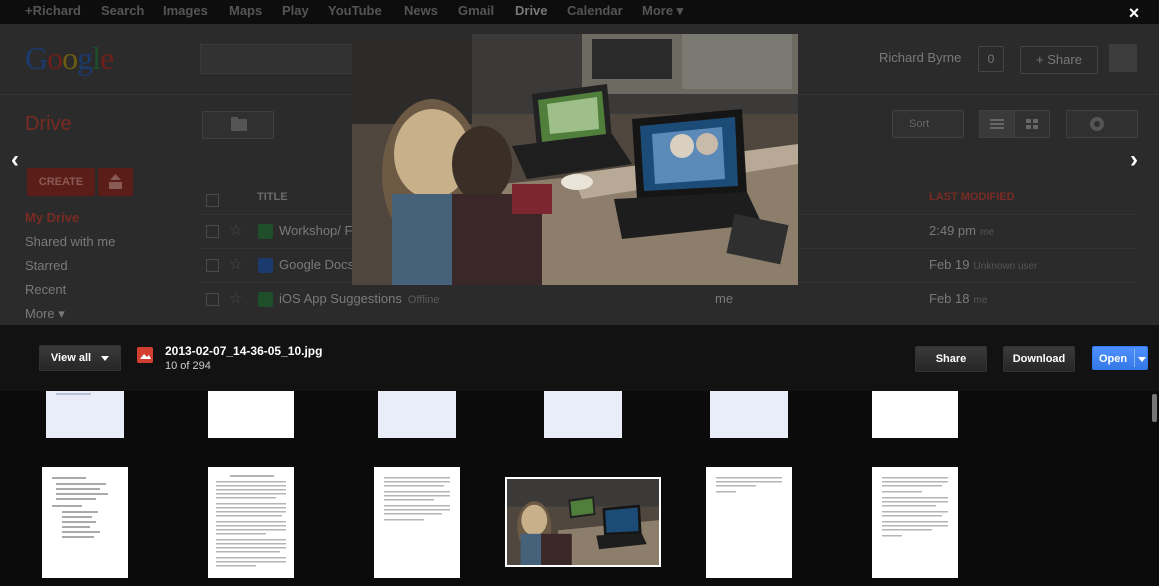 The width and height of the screenshot is (1159, 586). Describe the element at coordinates (668, 299) in the screenshot. I see `table-row: ☆ iOS App Suggestions Offline me Feb 18 me` at that location.